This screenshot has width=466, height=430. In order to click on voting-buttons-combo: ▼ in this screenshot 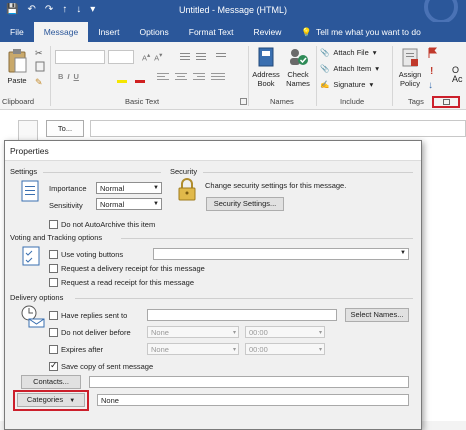, I will do `click(281, 254)`.